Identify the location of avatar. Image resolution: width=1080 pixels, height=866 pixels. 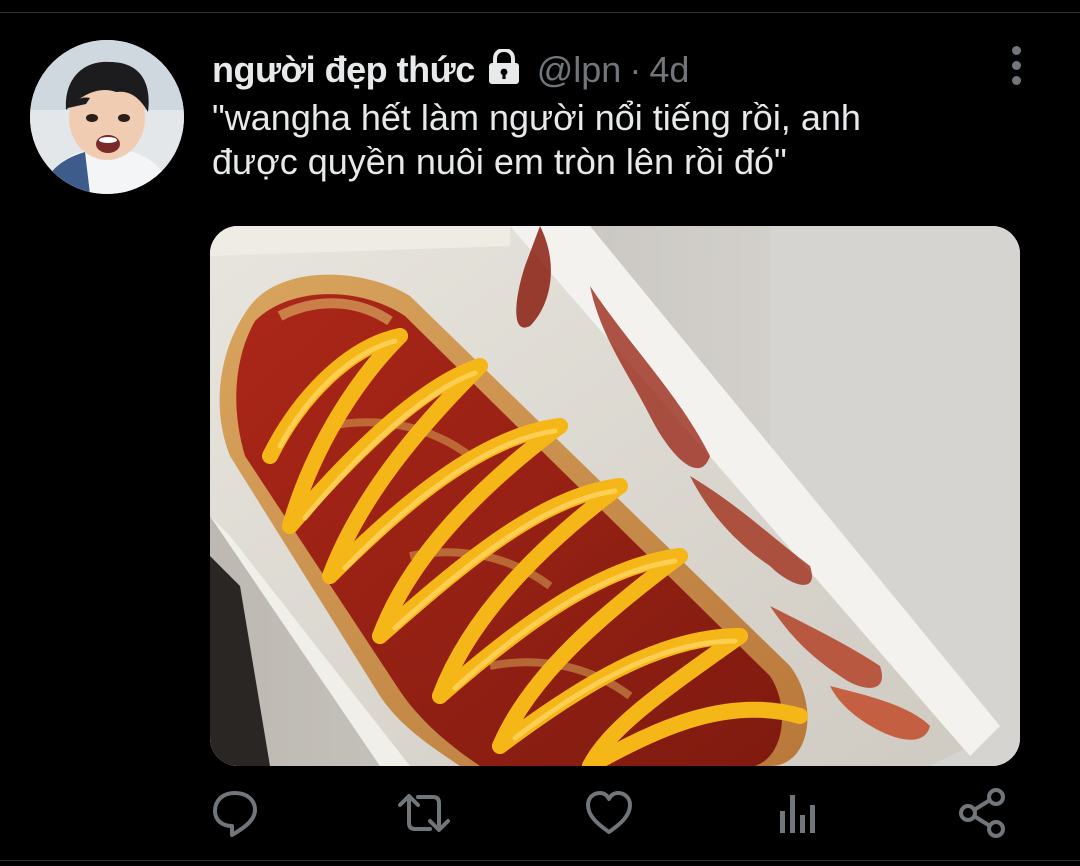
(107, 117).